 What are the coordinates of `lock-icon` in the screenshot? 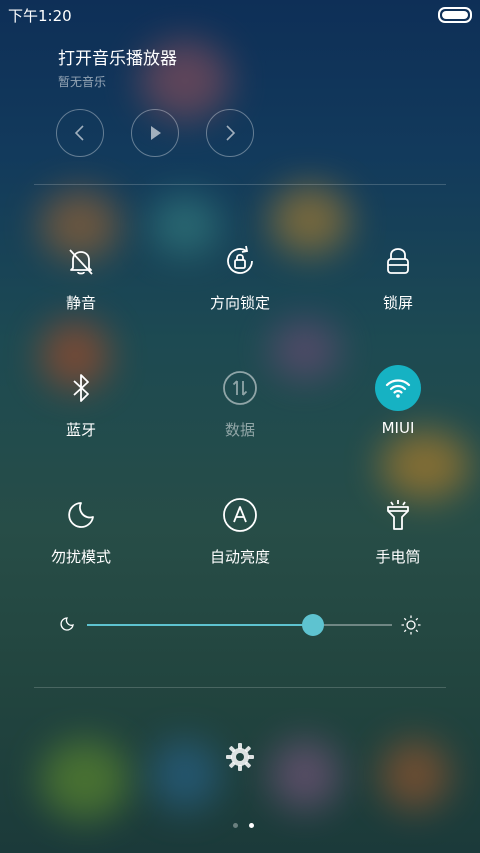 It's located at (398, 261).